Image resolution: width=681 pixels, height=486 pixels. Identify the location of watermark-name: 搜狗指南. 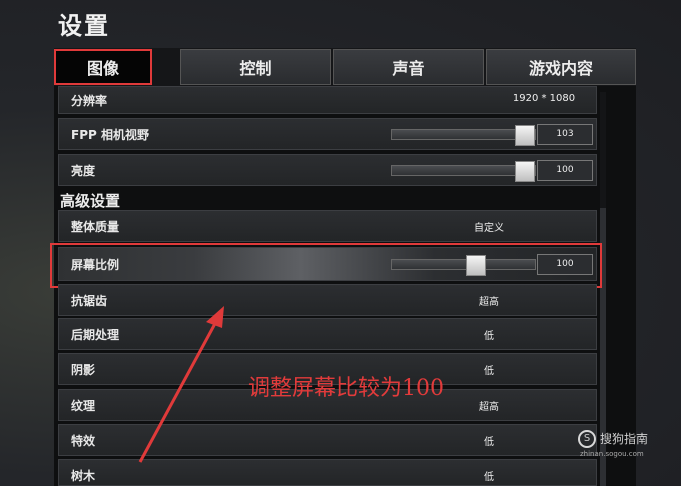
(624, 439).